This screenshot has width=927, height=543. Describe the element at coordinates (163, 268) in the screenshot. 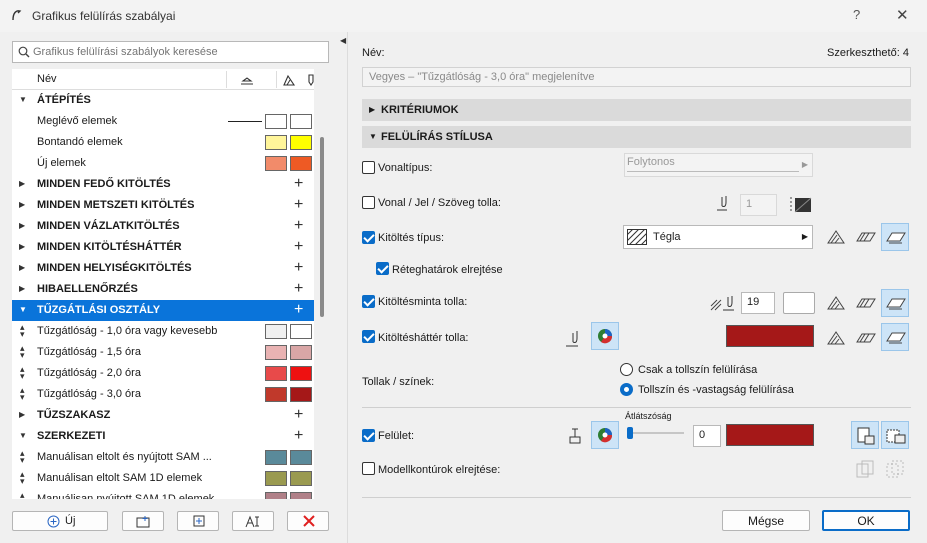

I see `group-row: ▶ MINDEN HELYISÉGKITÖLTÉS +` at that location.